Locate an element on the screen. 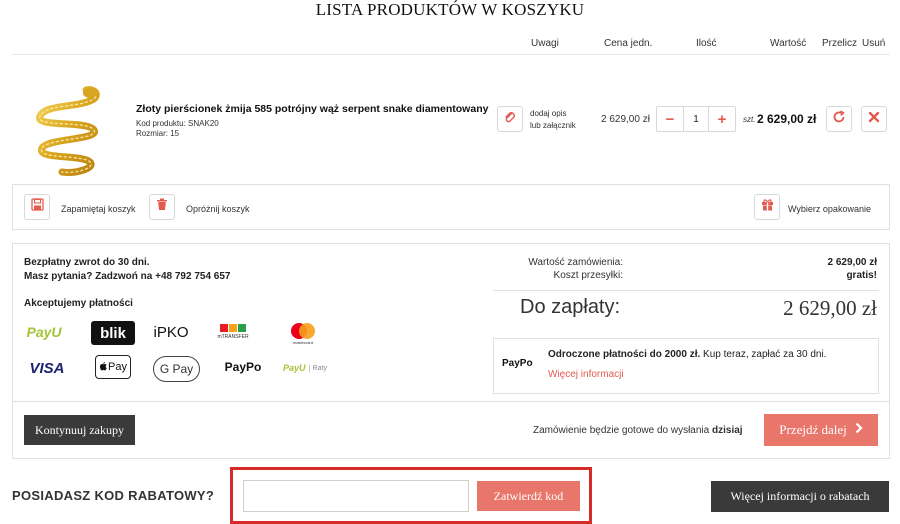  product-image is located at coordinates (68, 129).